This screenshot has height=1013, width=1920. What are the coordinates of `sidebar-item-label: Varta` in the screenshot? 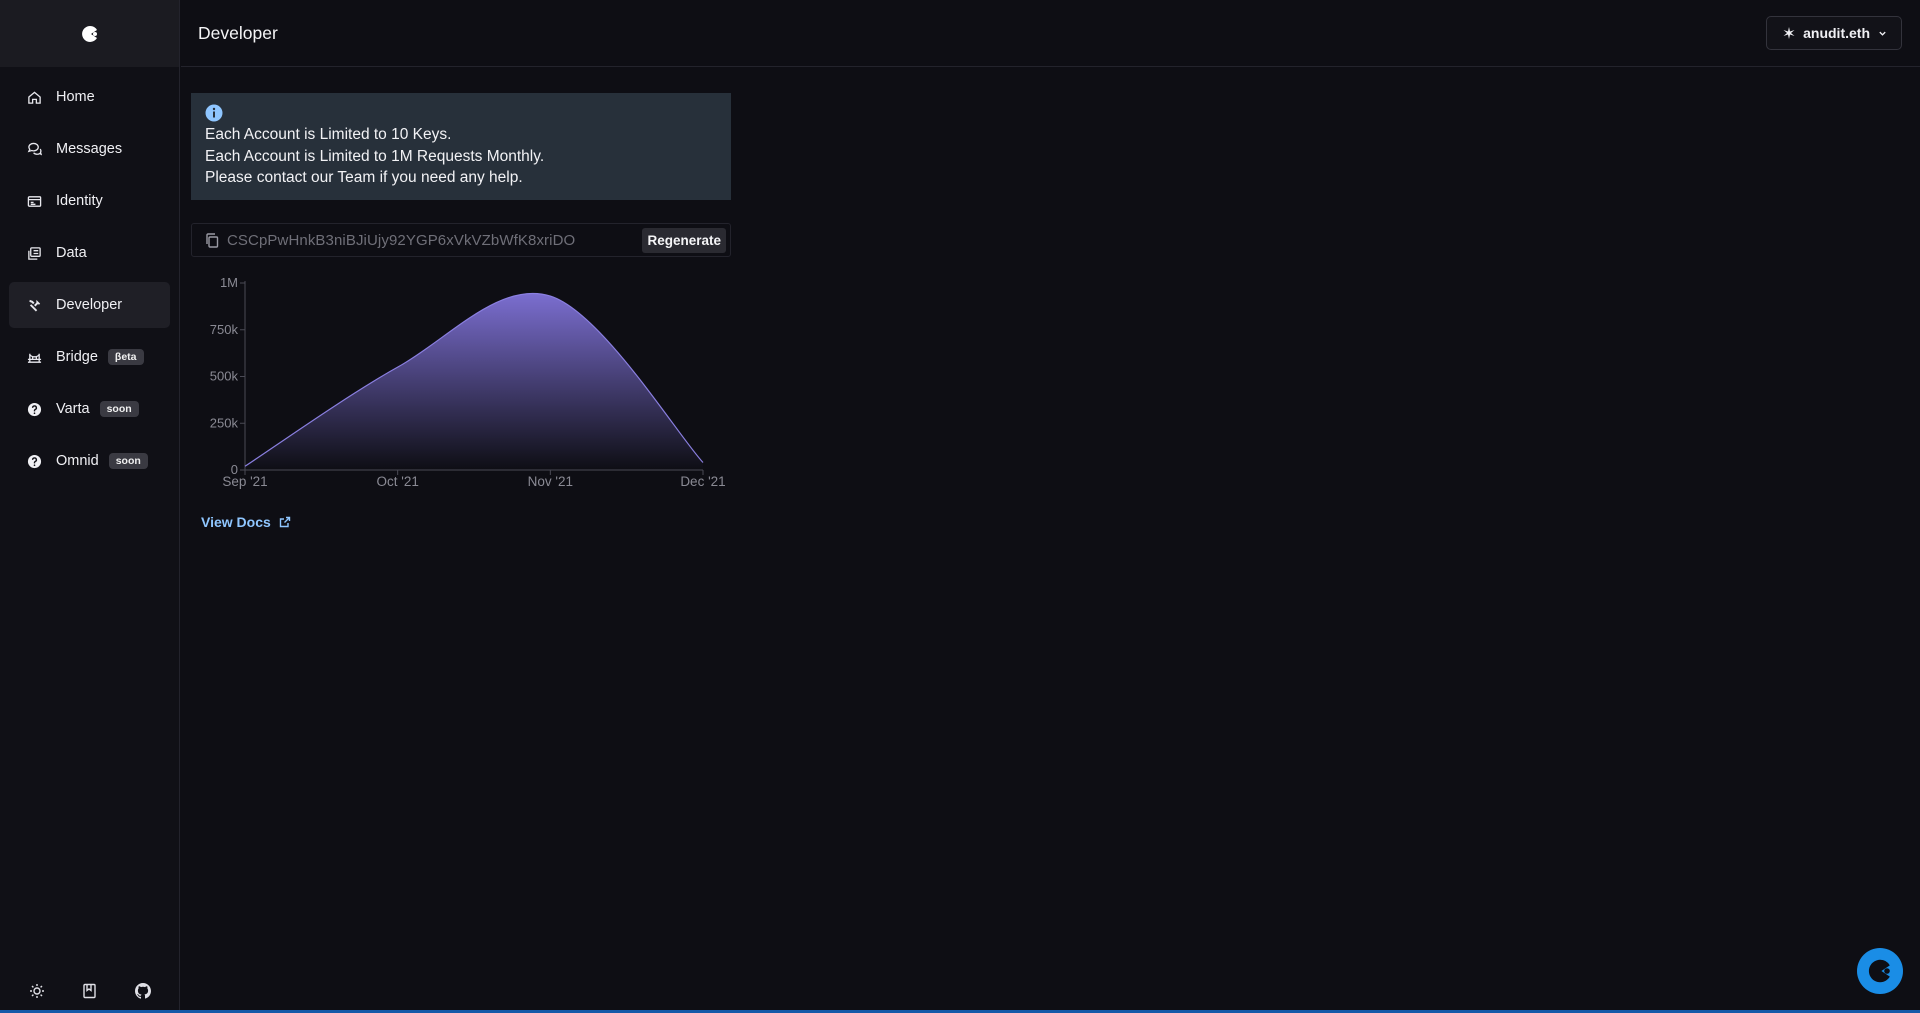 It's located at (73, 409).